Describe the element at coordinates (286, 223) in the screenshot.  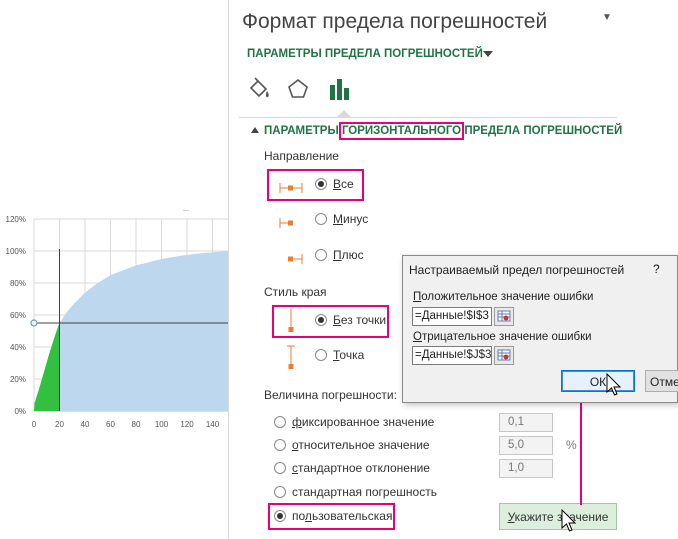
I see `minus-direction-icon` at that location.